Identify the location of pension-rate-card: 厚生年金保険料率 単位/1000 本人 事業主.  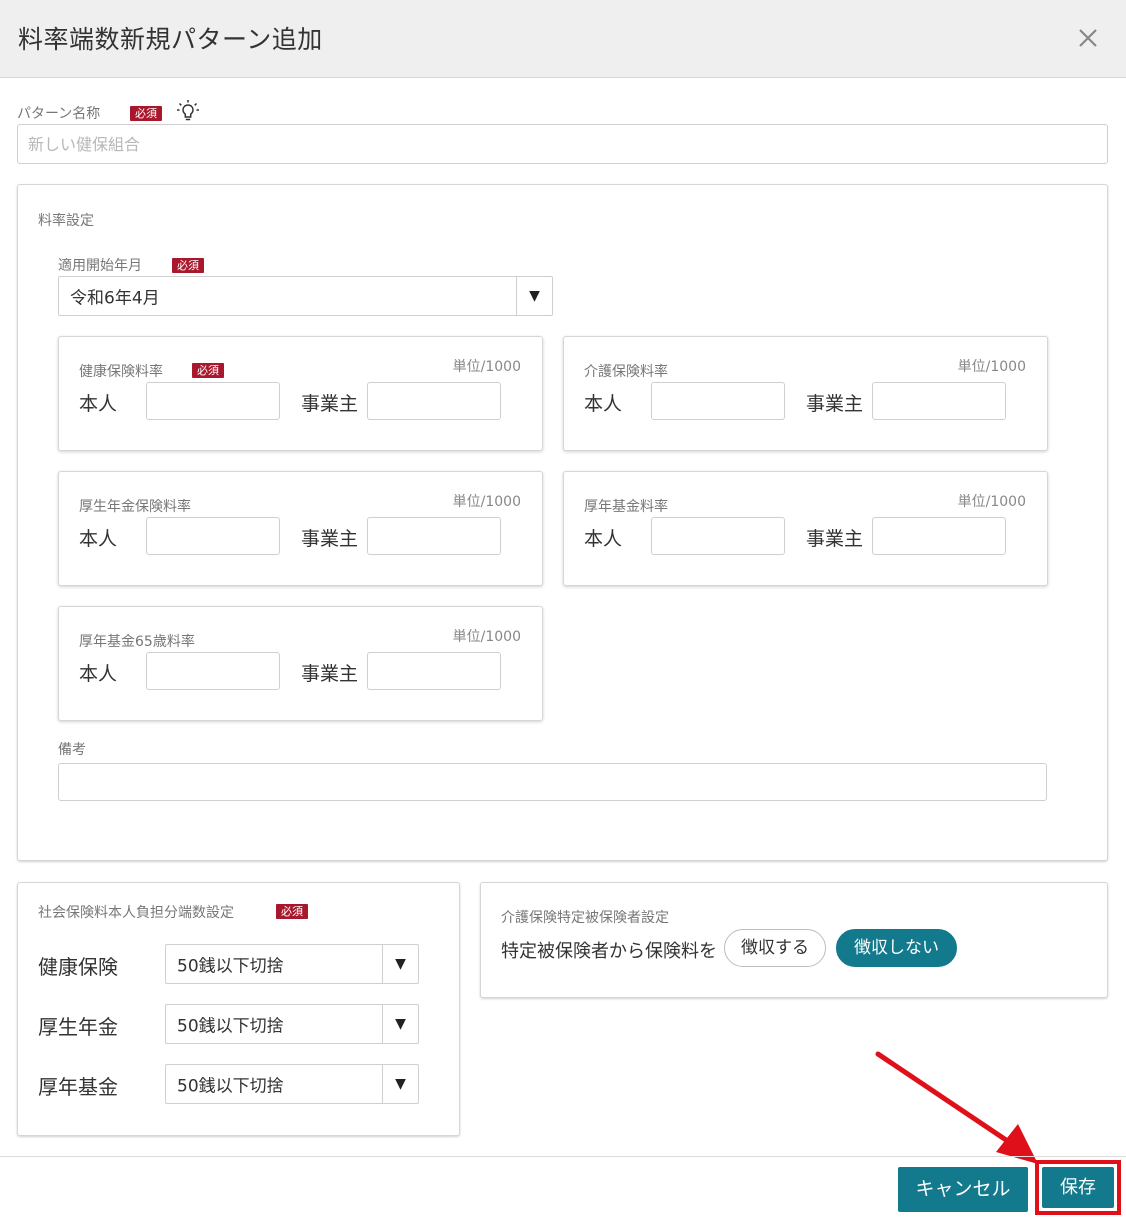
(300, 528).